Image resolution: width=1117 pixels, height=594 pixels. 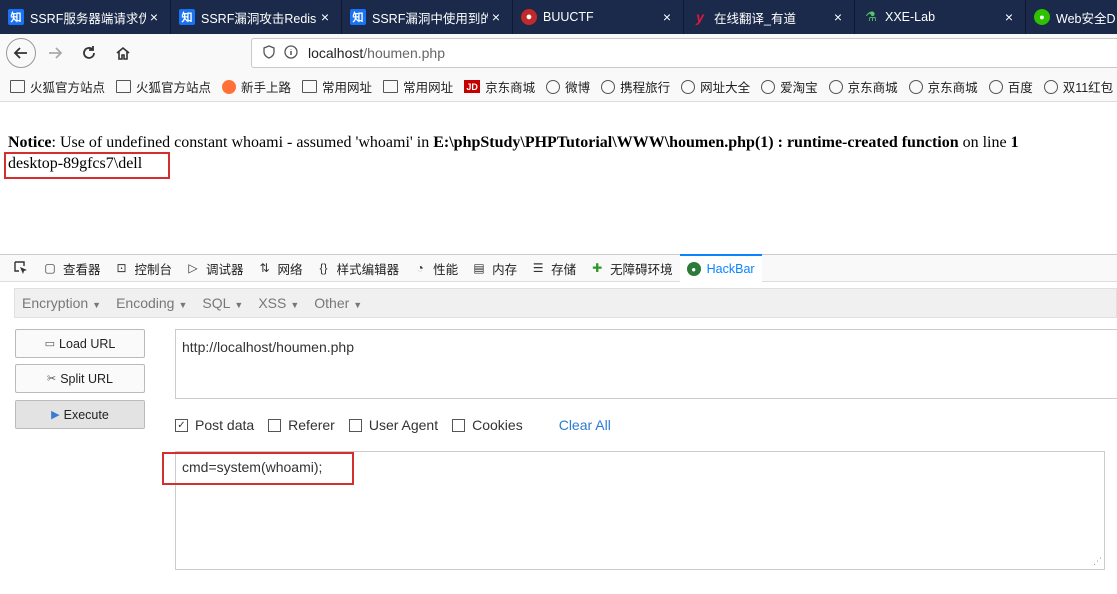 What do you see at coordinates (80, 414) in the screenshot?
I see `execute-button: ▶ Execute` at bounding box center [80, 414].